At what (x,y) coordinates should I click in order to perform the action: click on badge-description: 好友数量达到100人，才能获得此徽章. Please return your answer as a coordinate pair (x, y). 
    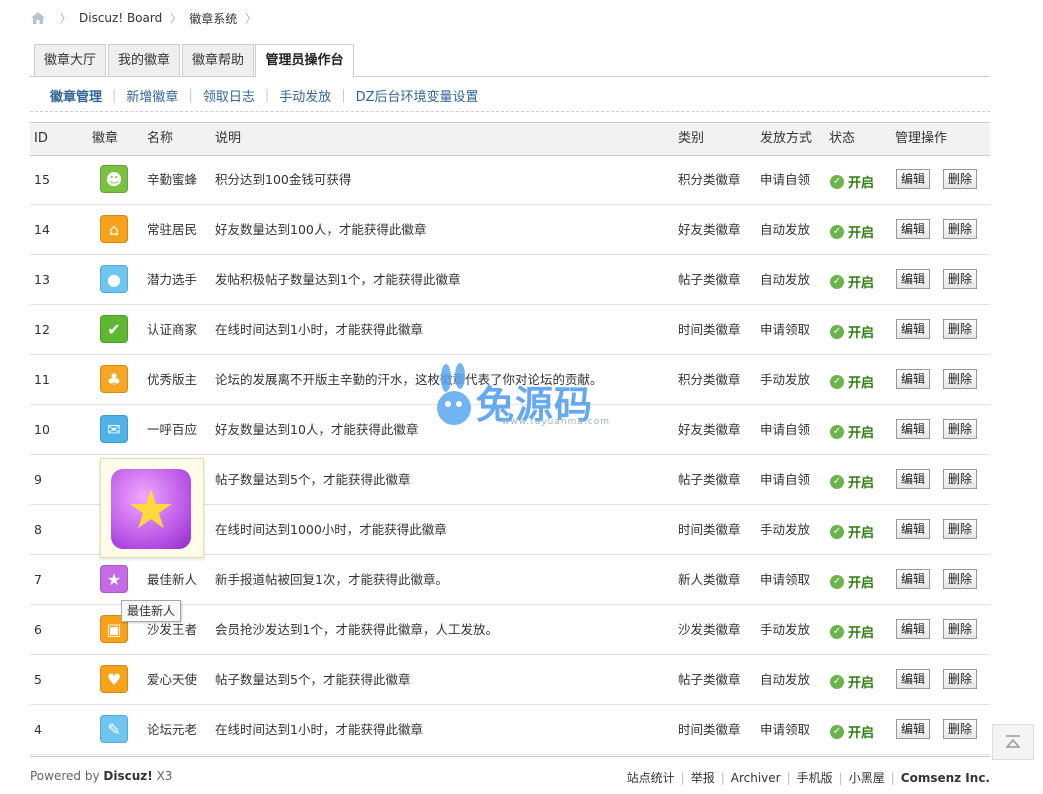
    Looking at the image, I should click on (321, 229).